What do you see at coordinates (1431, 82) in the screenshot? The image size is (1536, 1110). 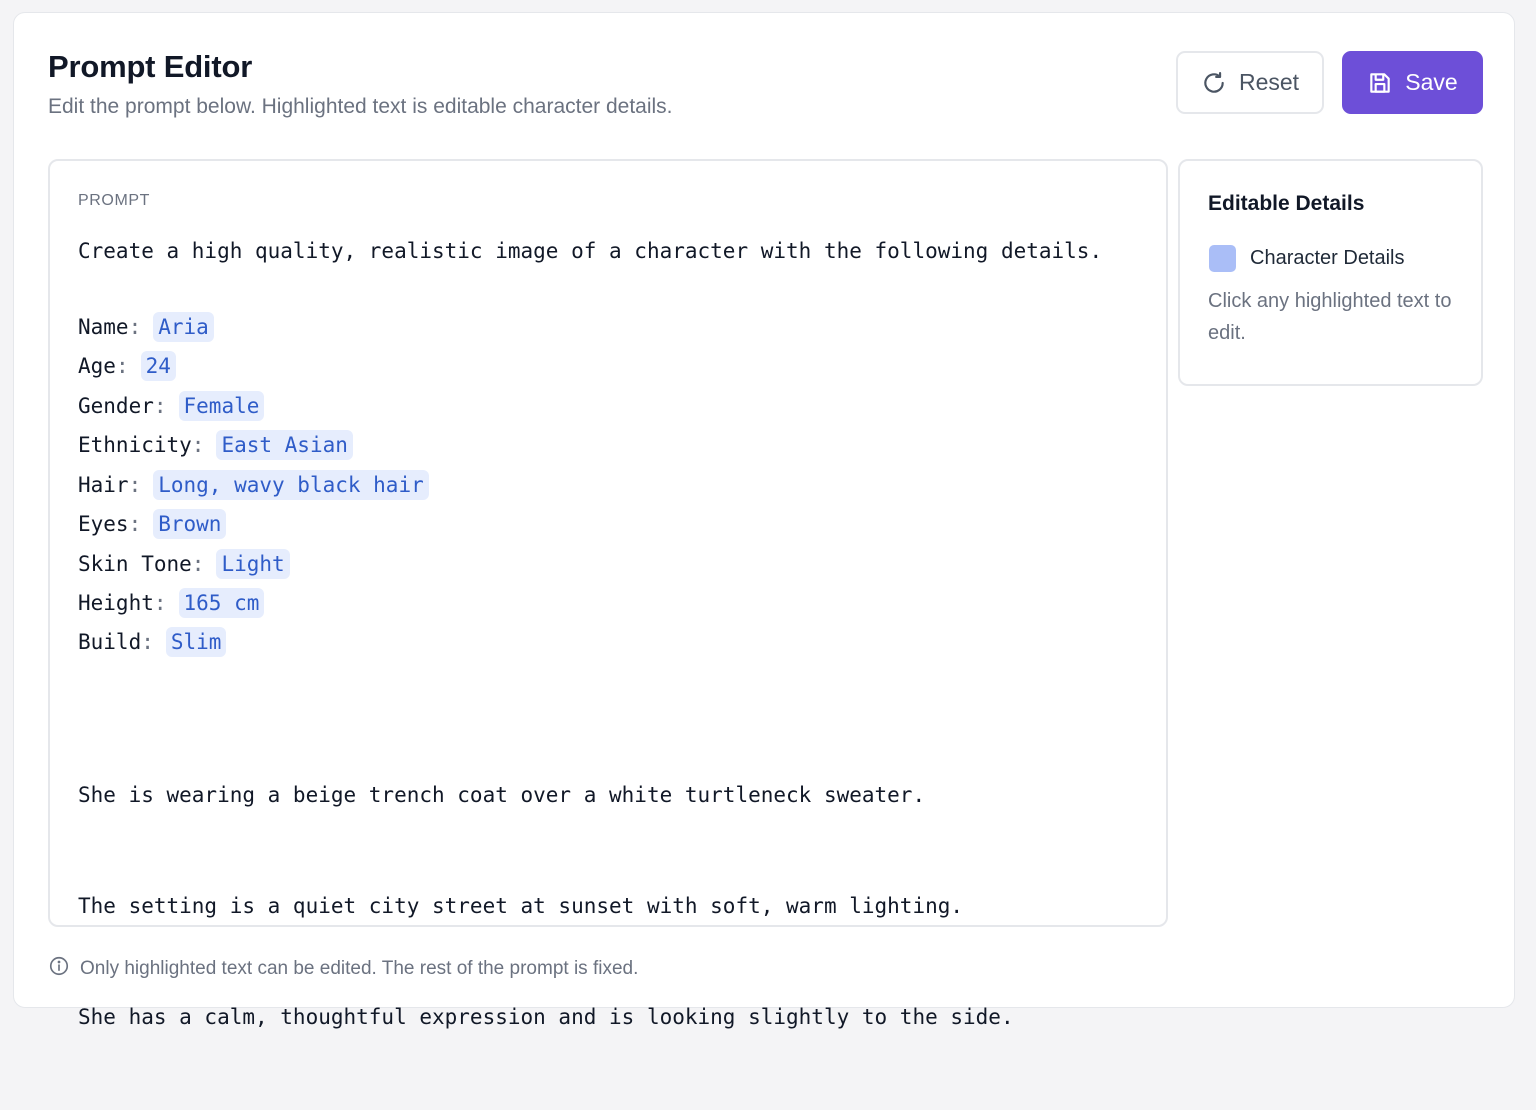 I see `save-label: Save` at bounding box center [1431, 82].